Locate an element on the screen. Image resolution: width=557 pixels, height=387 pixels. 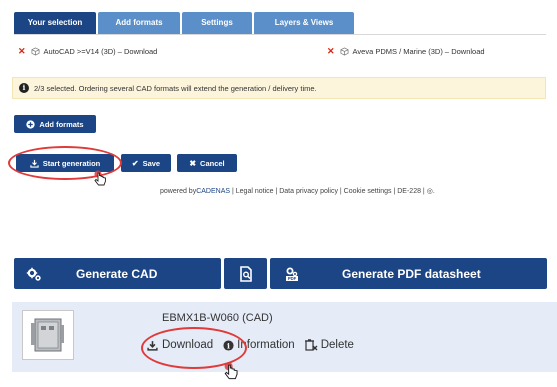
delete-icon is located at coordinates (311, 345).